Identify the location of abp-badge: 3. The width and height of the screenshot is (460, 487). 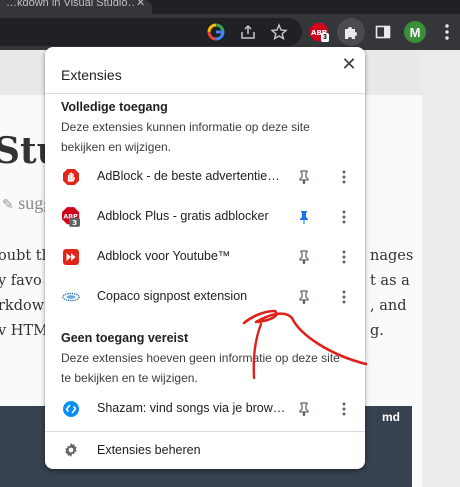
(325, 37).